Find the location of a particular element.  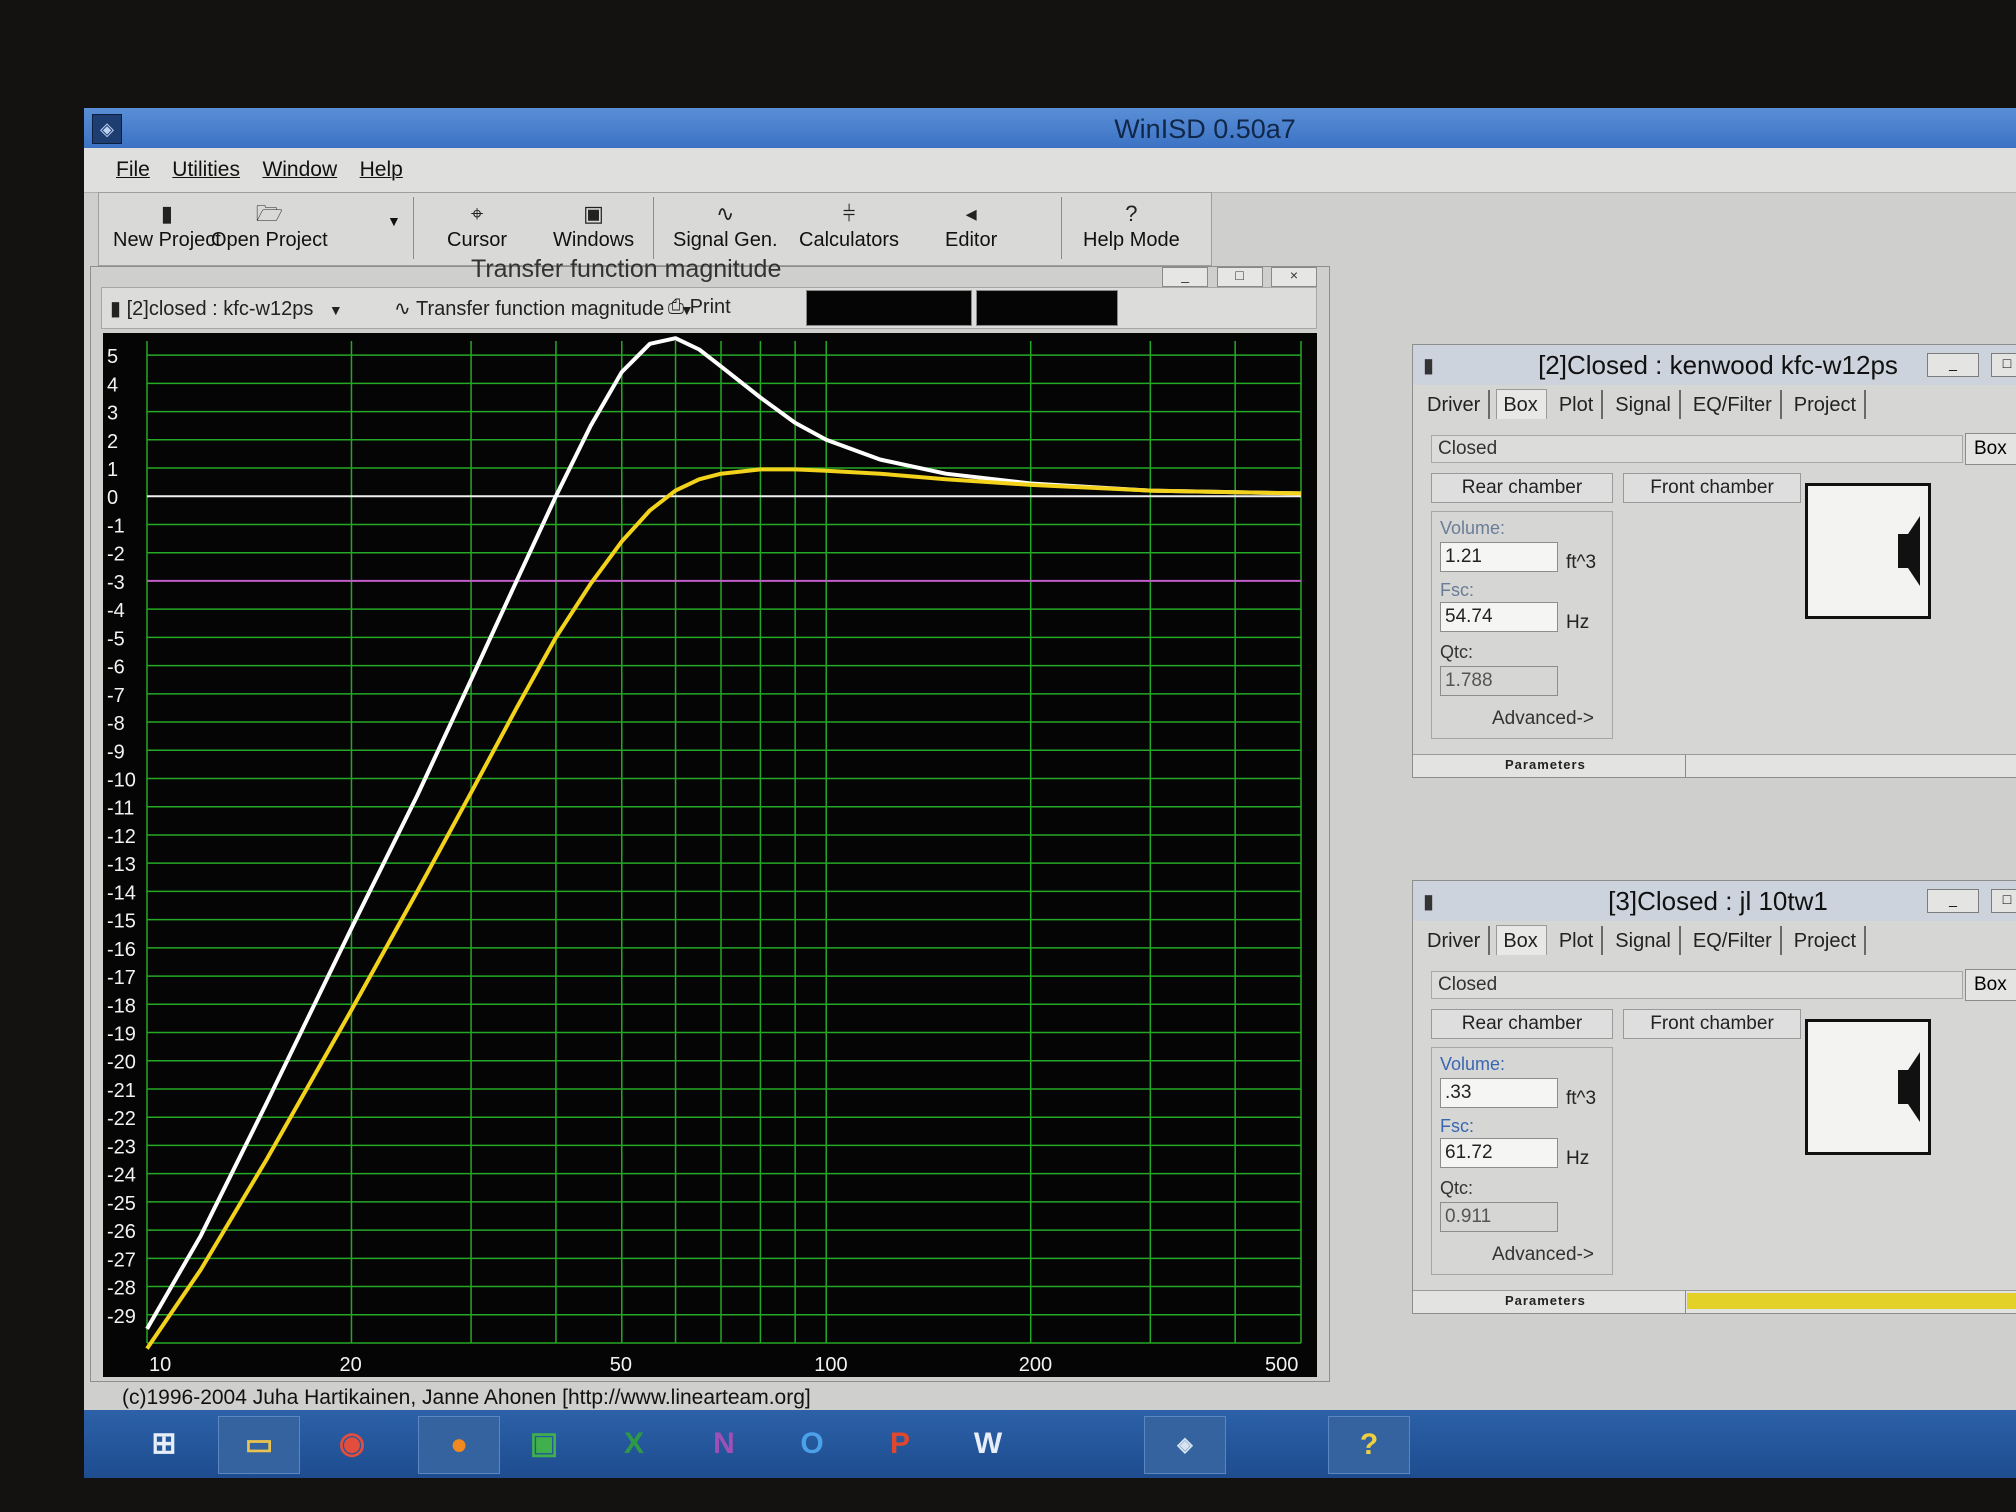

help-icon: ? is located at coordinates (1369, 1445).